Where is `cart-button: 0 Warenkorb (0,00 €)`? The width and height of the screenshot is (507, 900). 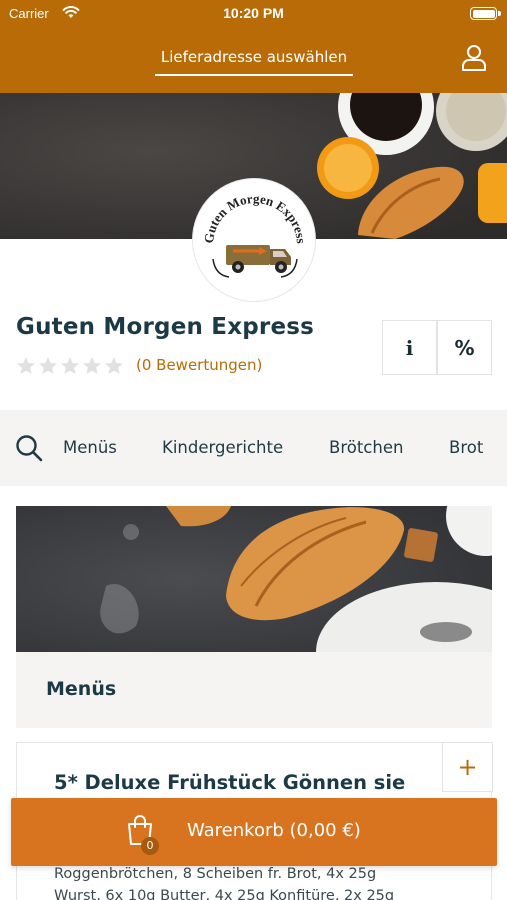 cart-button: 0 Warenkorb (0,00 €) is located at coordinates (254, 832).